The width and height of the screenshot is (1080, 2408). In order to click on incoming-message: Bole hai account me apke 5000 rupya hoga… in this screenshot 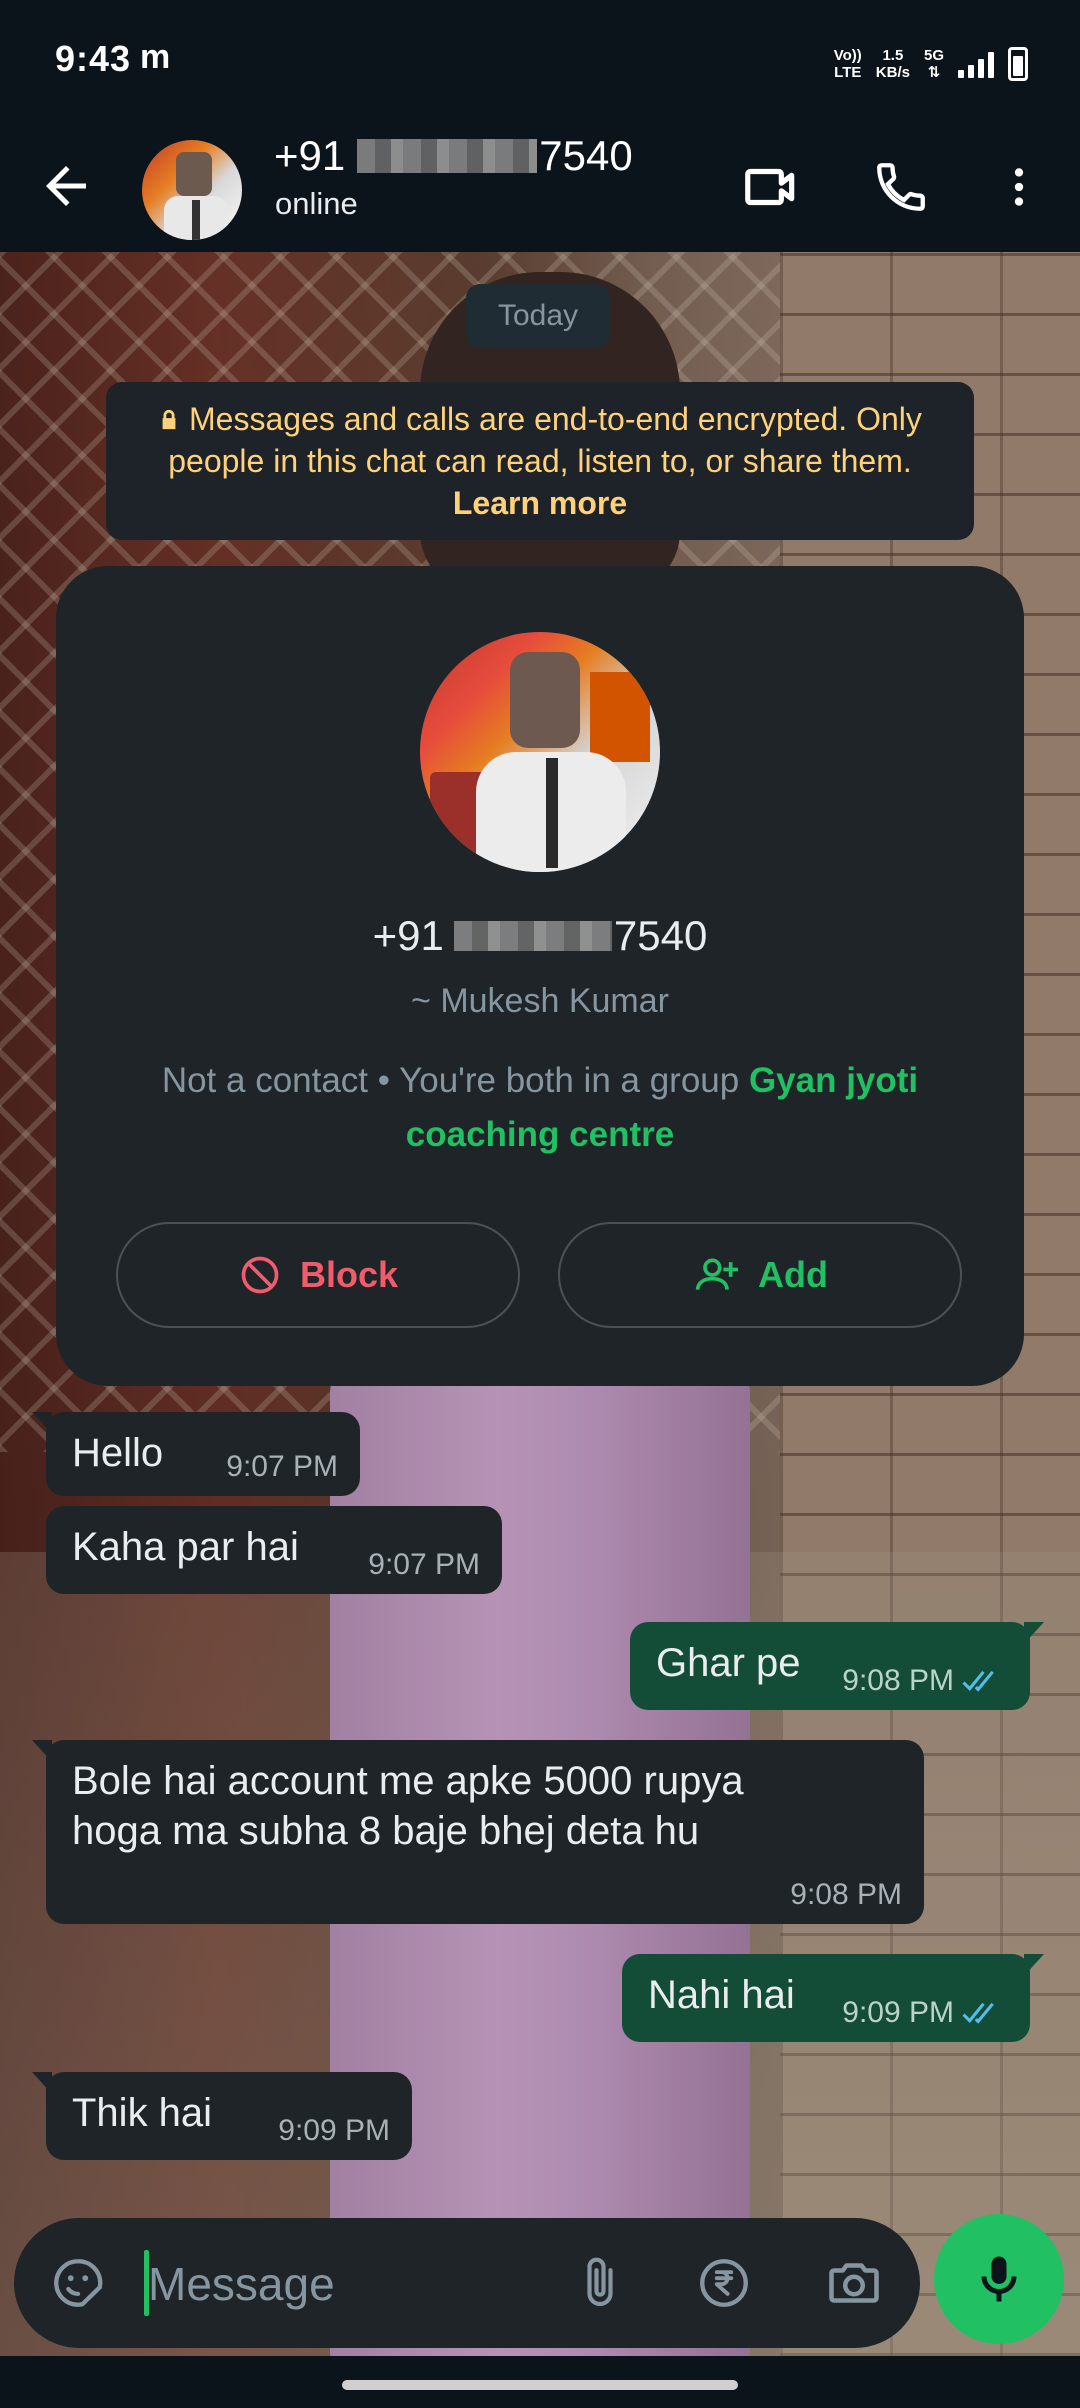, I will do `click(478, 1832)`.